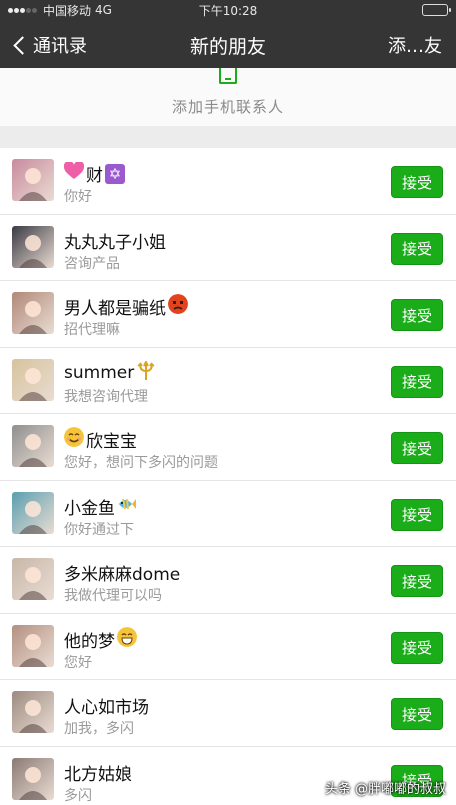 The image size is (456, 805). Describe the element at coordinates (22, 10) in the screenshot. I see `signal-icon` at that location.